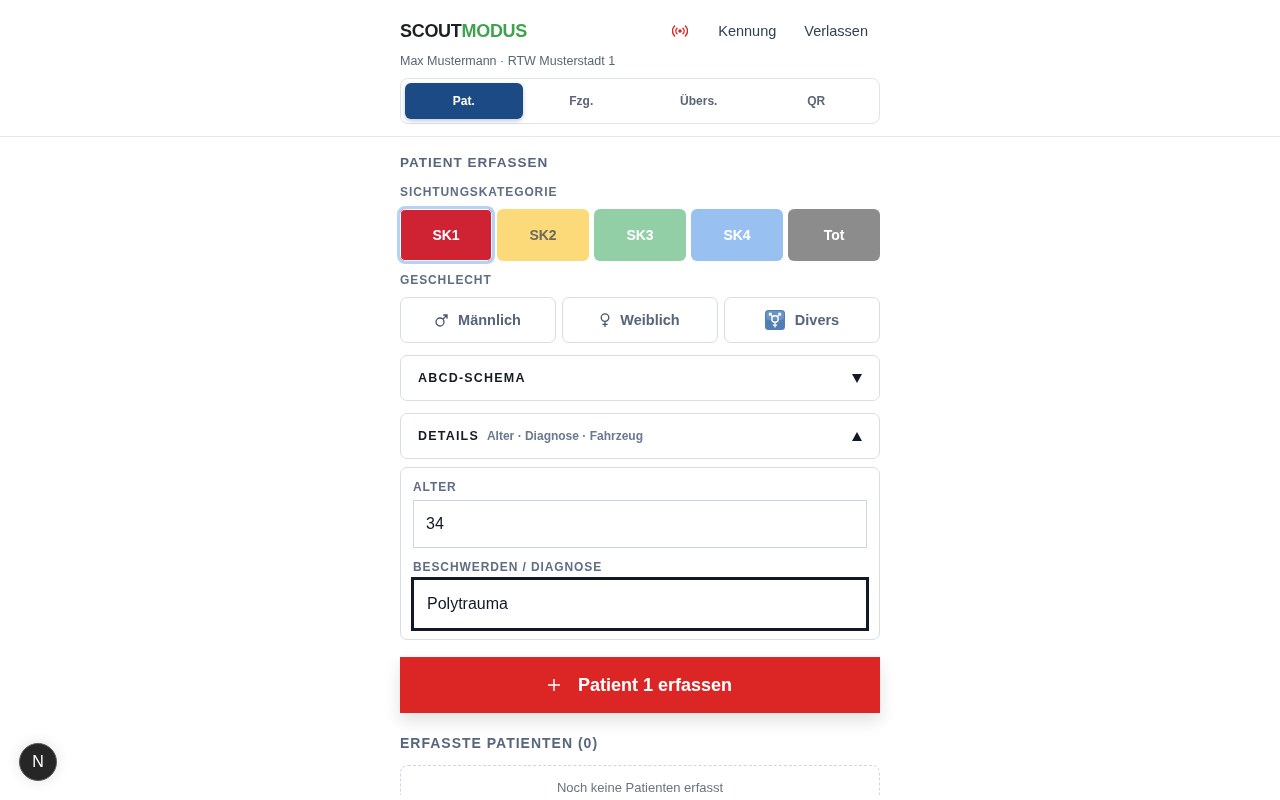 This screenshot has height=800, width=1280. Describe the element at coordinates (774, 320) in the screenshot. I see `transgender-symbol-icon` at that location.